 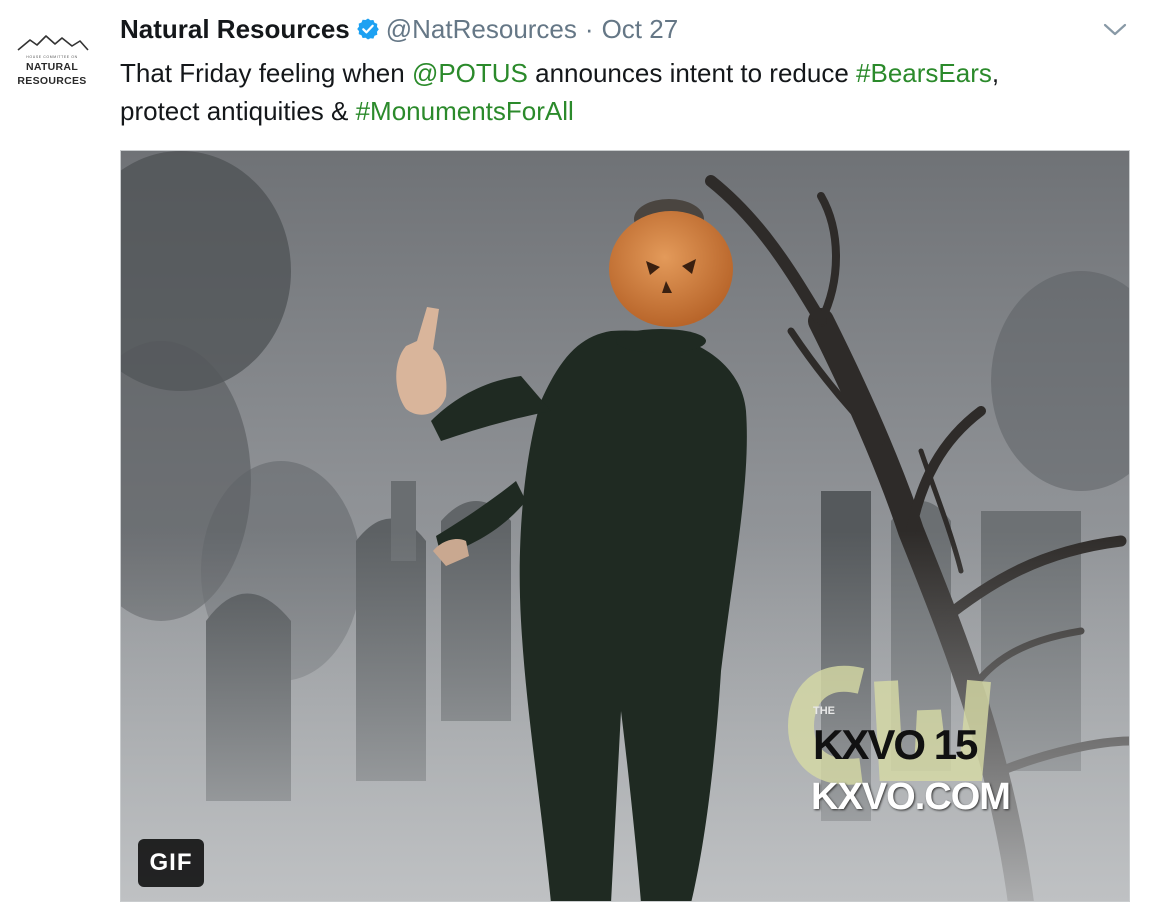 I want to click on avatar: HOUSE COMMITTEE ON NATURAL RESOURCES, so click(x=52, y=62).